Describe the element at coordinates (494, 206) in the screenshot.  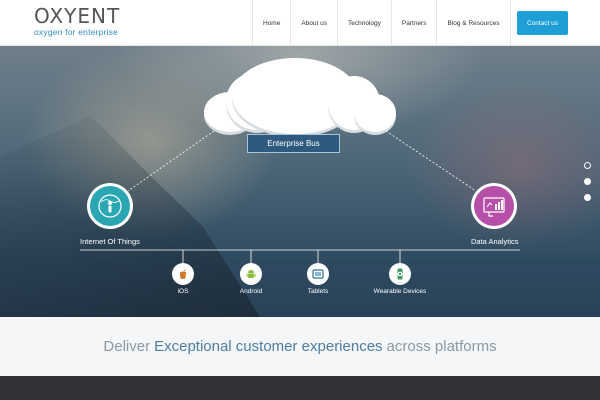
I see `data-analytics-icon` at that location.